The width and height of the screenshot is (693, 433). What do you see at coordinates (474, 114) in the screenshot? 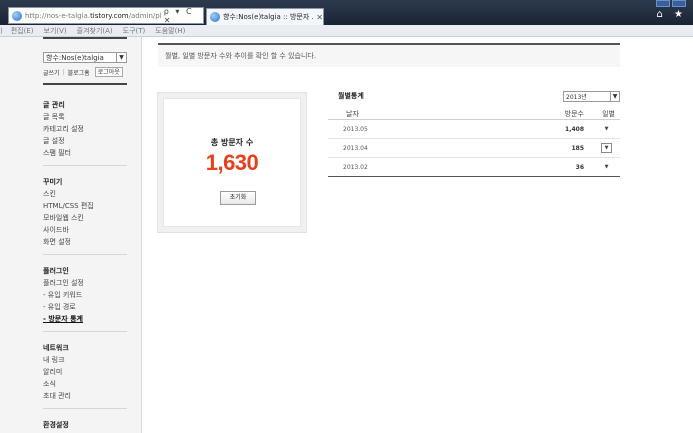
I see `table-header: 날자 방문수 일별` at bounding box center [474, 114].